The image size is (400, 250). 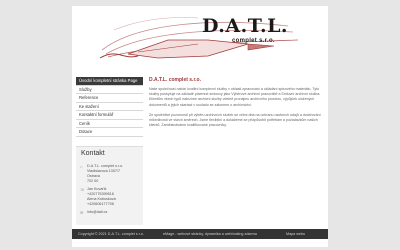 I want to click on mail-icon: ✉, so click(x=82, y=212).